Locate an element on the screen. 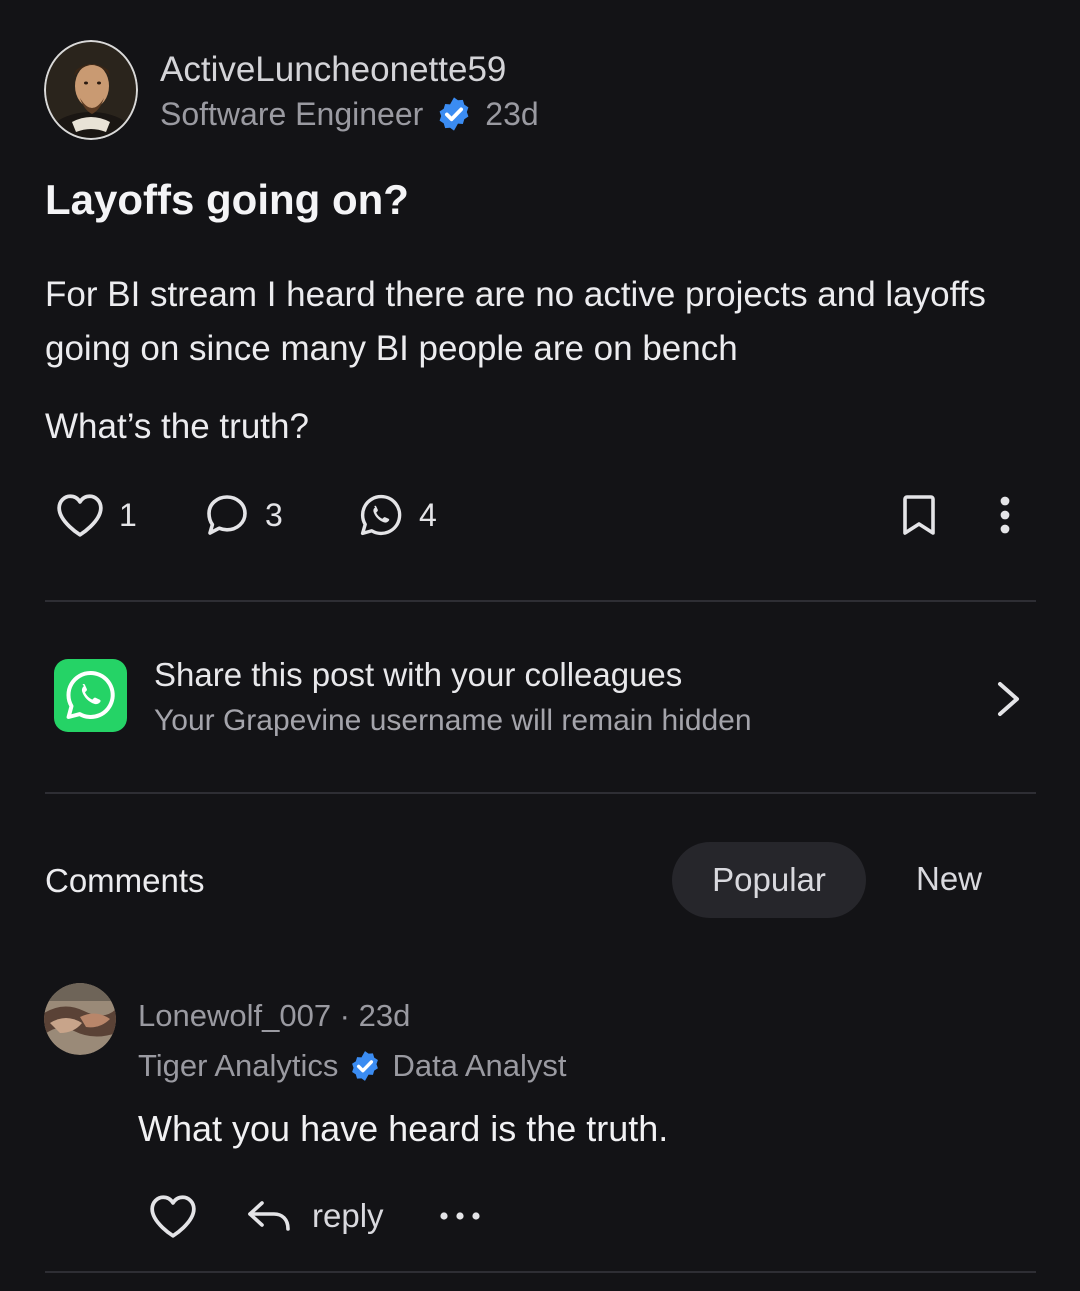 The image size is (1080, 1291). whatsapp-icon is located at coordinates (381, 515).